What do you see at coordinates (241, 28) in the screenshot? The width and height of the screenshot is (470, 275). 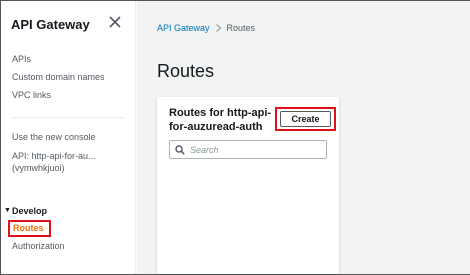 I see `breadcrumb-current: Routes` at bounding box center [241, 28].